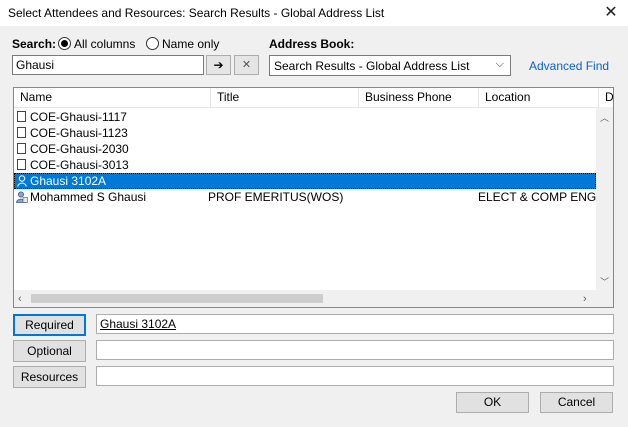 The height and width of the screenshot is (427, 628). Describe the element at coordinates (78, 117) in the screenshot. I see `row-name: COE-Ghausi-1117` at that location.